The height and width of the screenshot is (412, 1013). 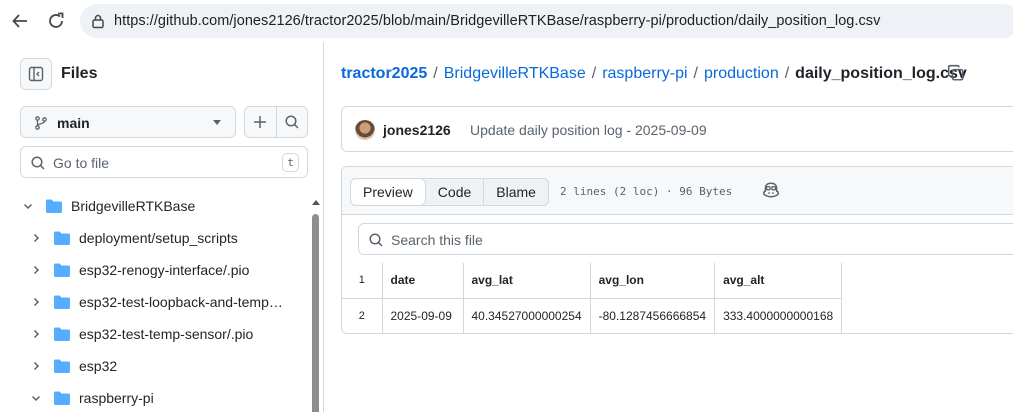 I want to click on table-cell: 333.4000000000168, so click(x=778, y=315).